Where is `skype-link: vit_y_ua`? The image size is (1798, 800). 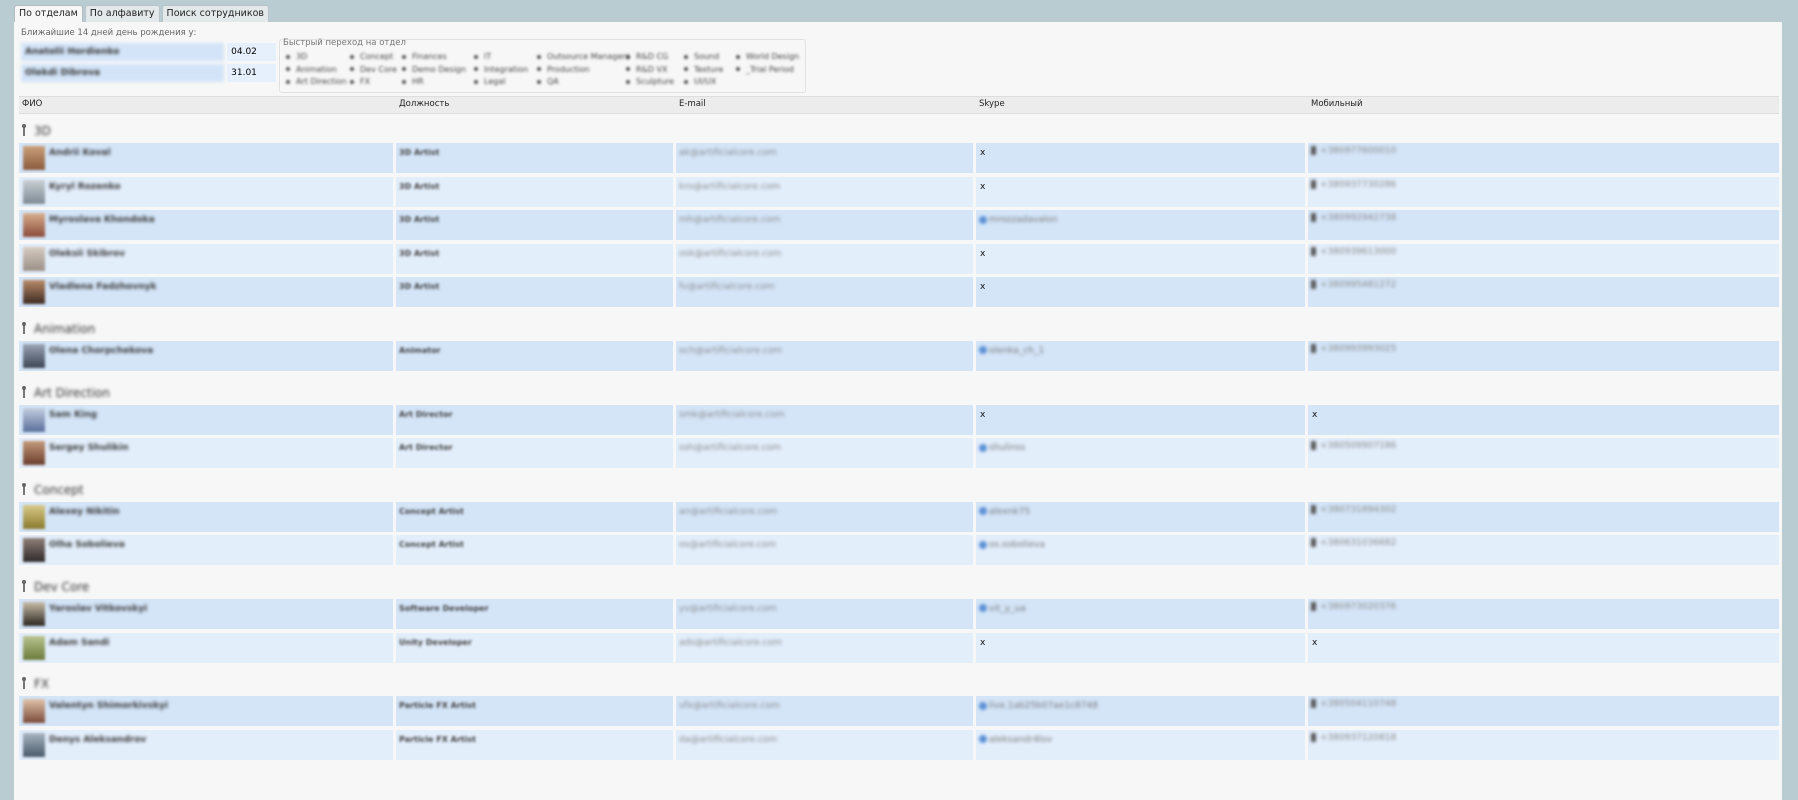
skype-link: vit_y_ua is located at coordinates (1002, 609).